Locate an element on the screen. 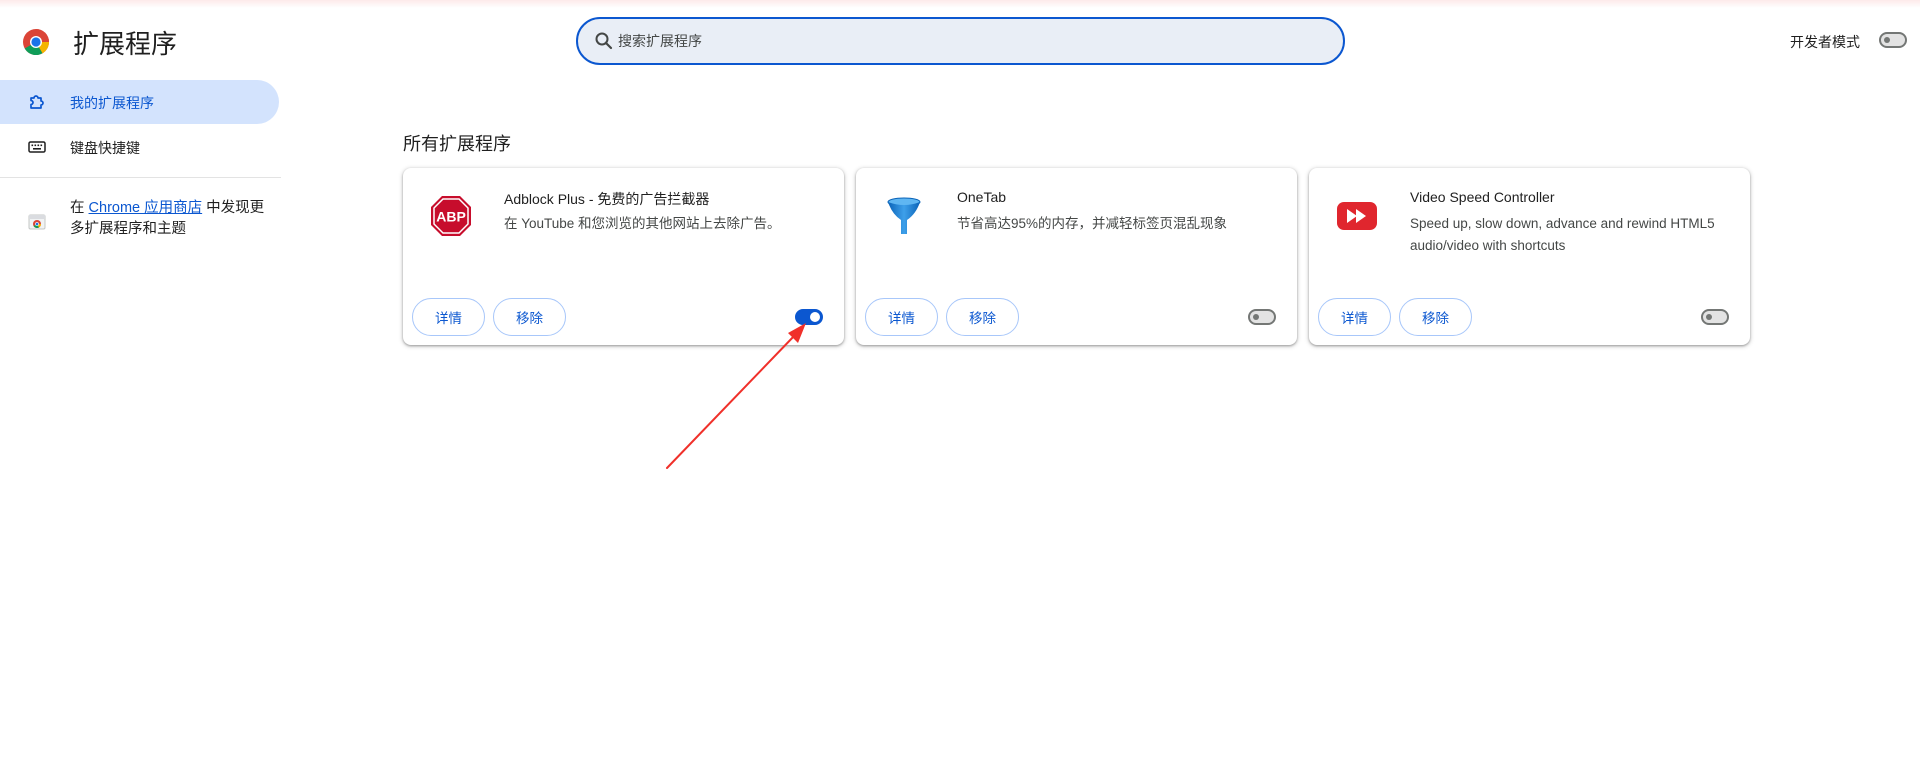 The height and width of the screenshot is (762, 1920). search-box is located at coordinates (960, 41).